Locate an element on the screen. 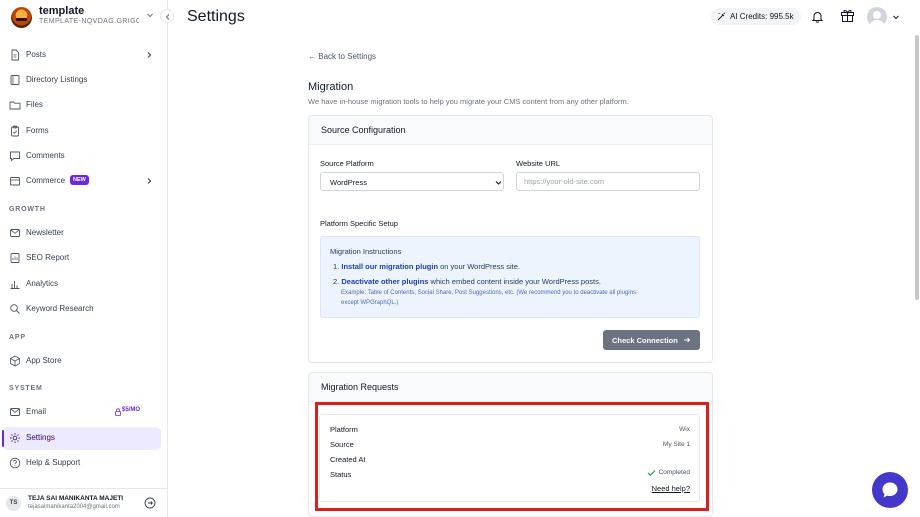  sidebar-item-analytics: Analytics is located at coordinates (82, 284).